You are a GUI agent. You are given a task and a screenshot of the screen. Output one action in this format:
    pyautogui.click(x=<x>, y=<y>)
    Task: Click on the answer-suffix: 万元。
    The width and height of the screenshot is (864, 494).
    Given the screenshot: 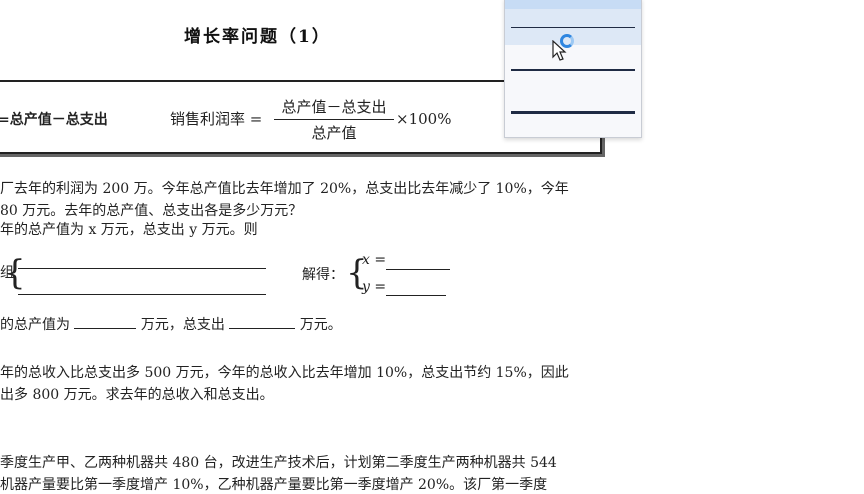 What is the action you would take?
    pyautogui.click(x=320, y=325)
    